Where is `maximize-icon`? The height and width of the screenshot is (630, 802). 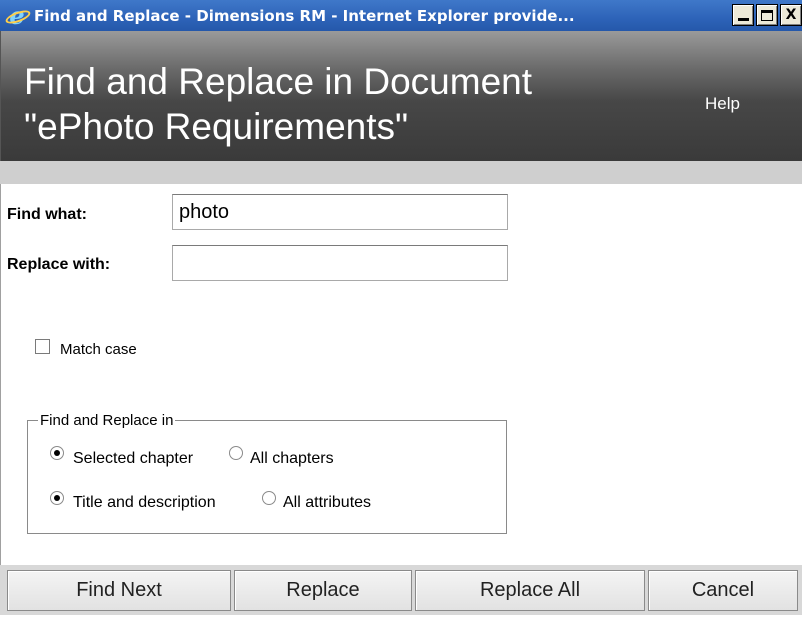
maximize-icon is located at coordinates (767, 15).